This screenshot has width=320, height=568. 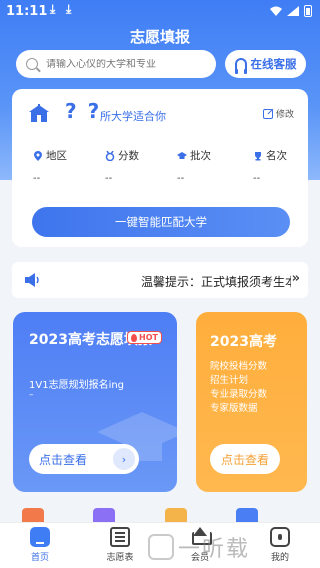 What do you see at coordinates (31, 395) in the screenshot?
I see `promo-dash: –` at bounding box center [31, 395].